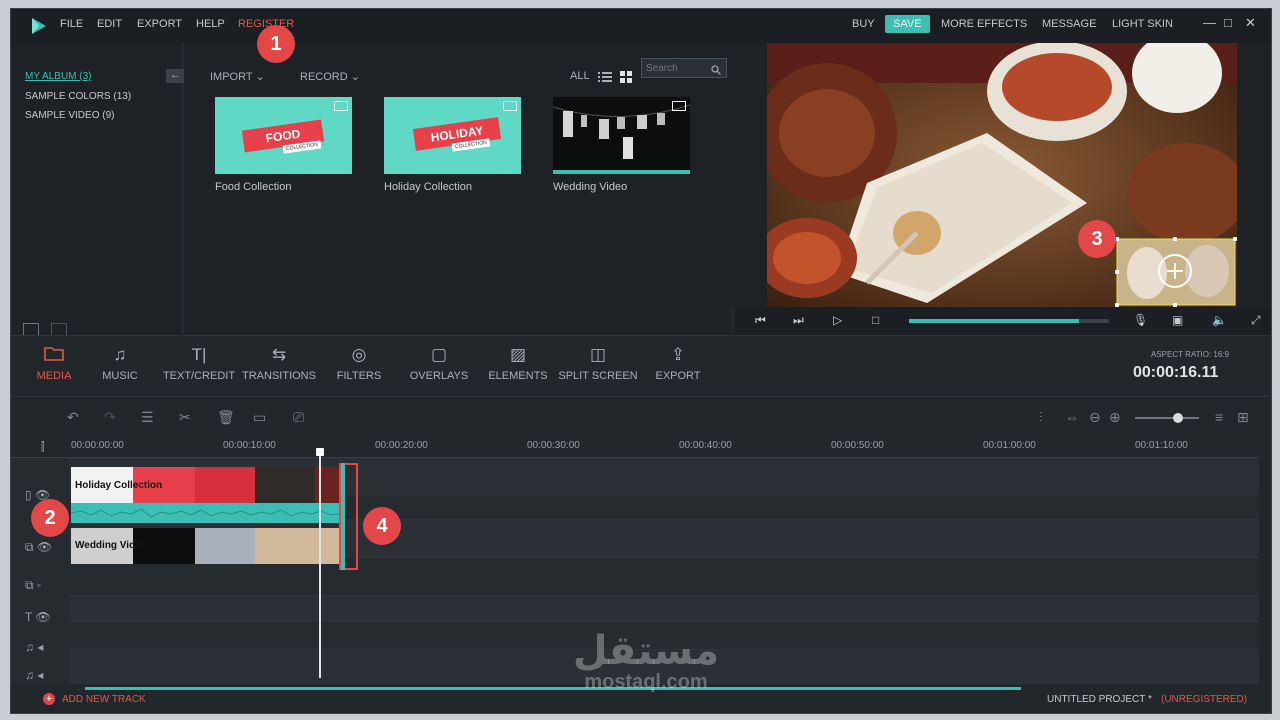  I want to click on scrollbar-gutter, so click(1265, 561).